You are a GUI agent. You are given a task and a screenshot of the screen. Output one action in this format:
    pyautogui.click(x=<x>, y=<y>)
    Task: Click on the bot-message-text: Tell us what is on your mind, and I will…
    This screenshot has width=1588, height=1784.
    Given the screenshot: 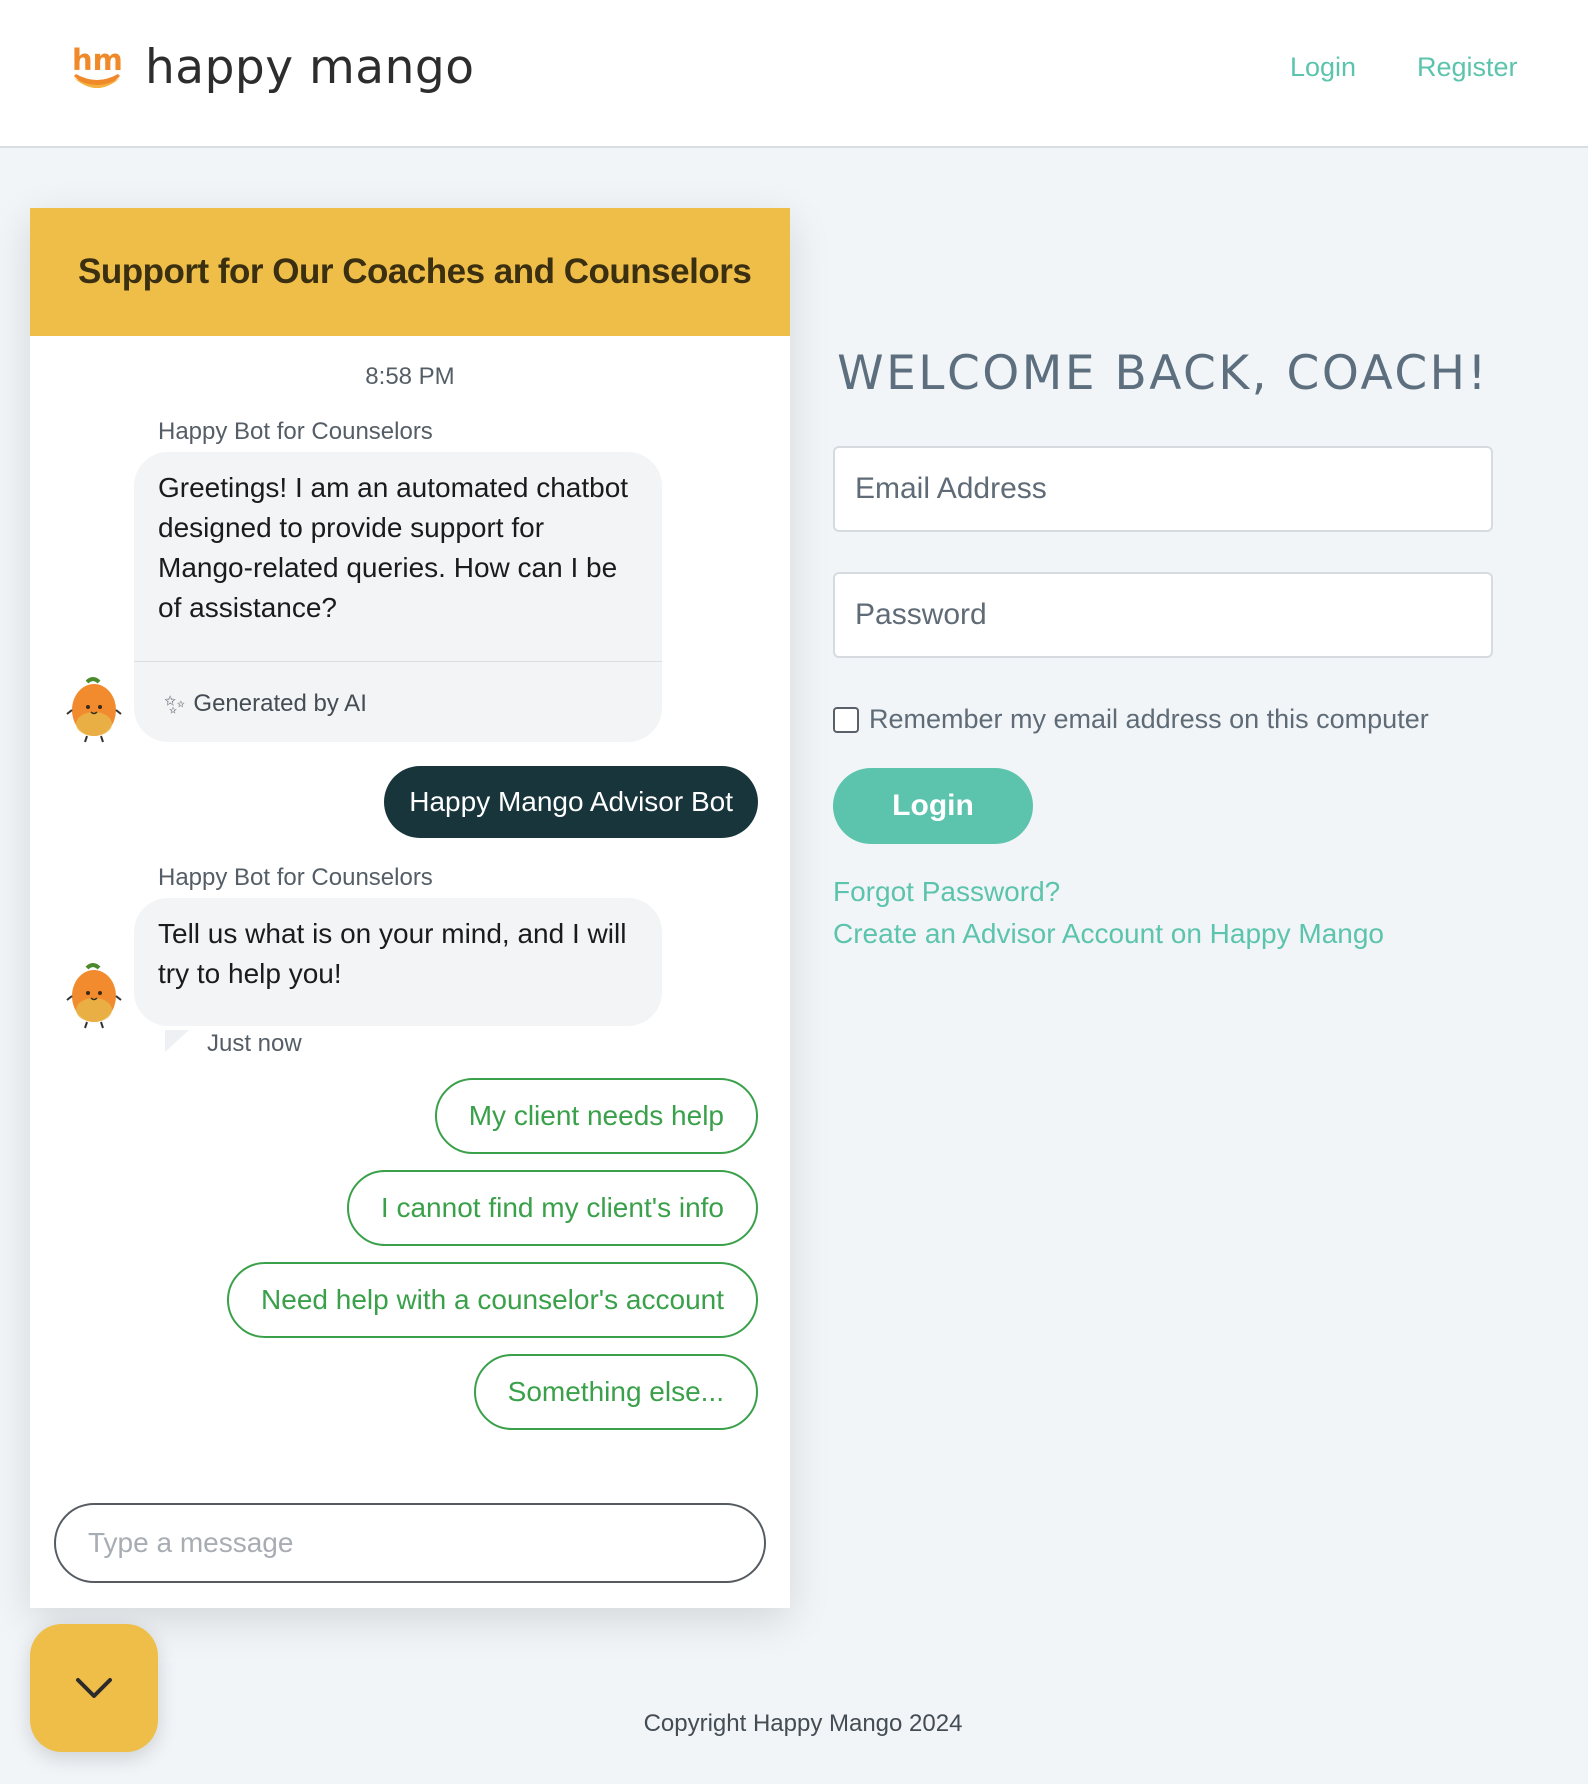 What is the action you would take?
    pyautogui.click(x=392, y=953)
    